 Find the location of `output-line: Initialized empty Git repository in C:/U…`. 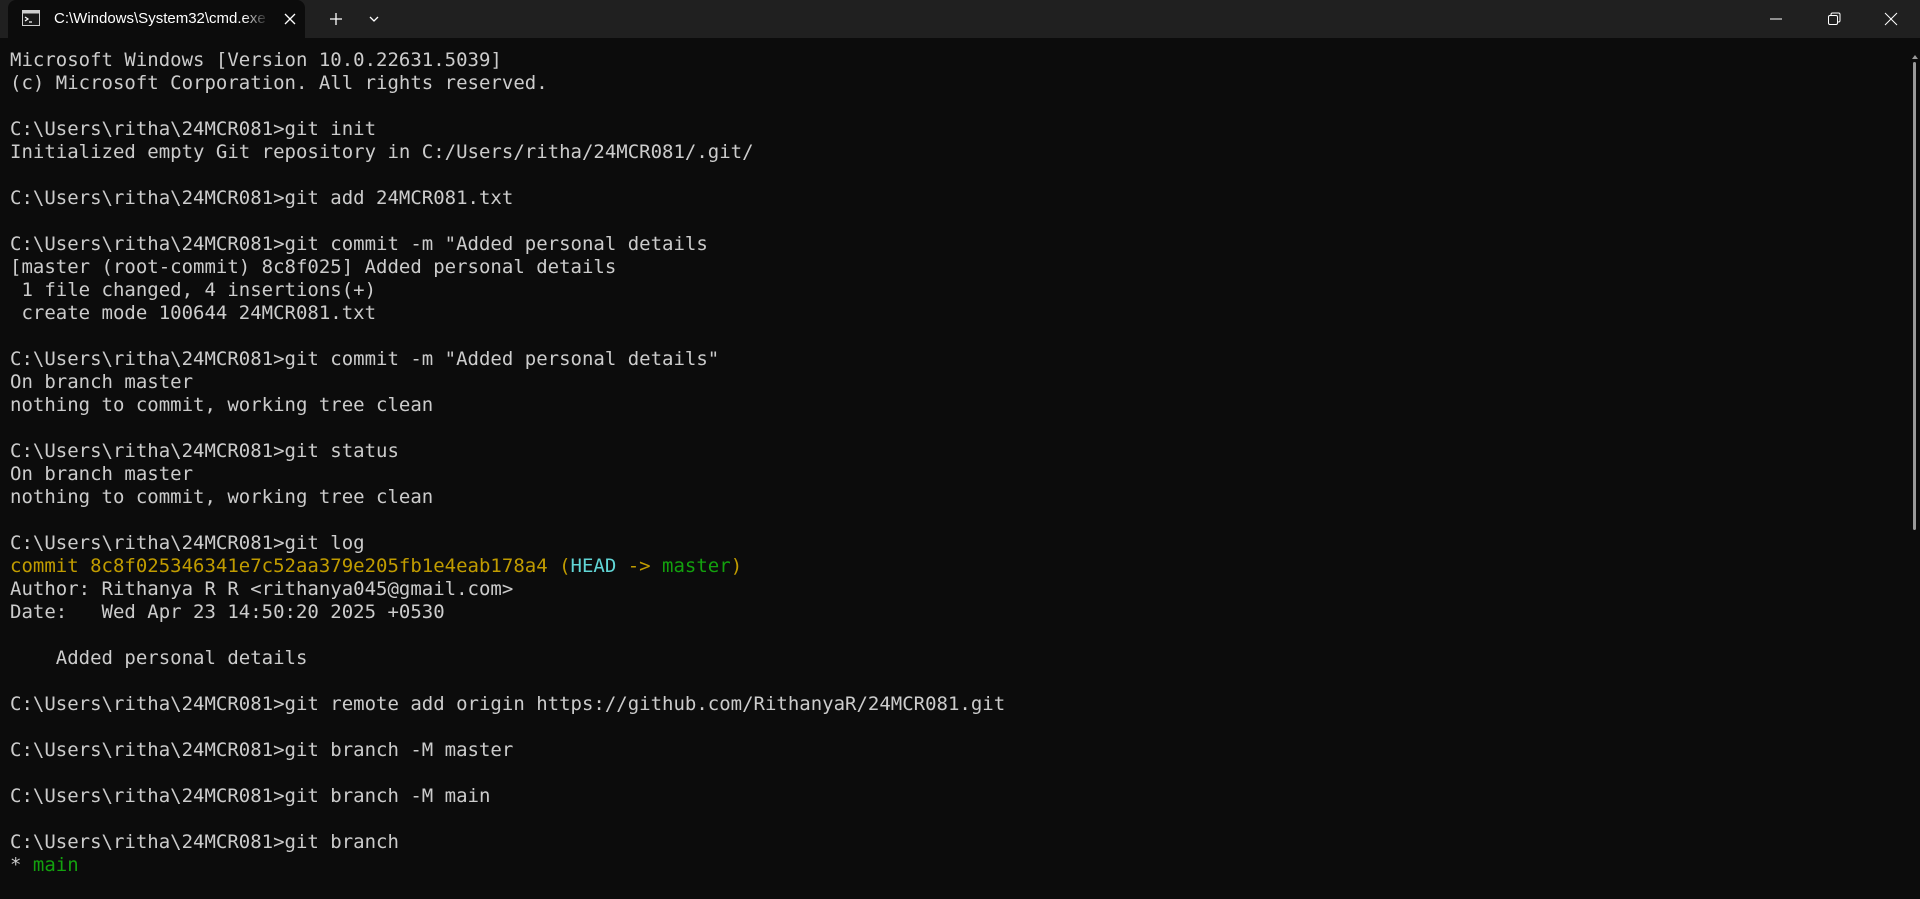

output-line: Initialized empty Git repository in C:/U… is located at coordinates (382, 152).